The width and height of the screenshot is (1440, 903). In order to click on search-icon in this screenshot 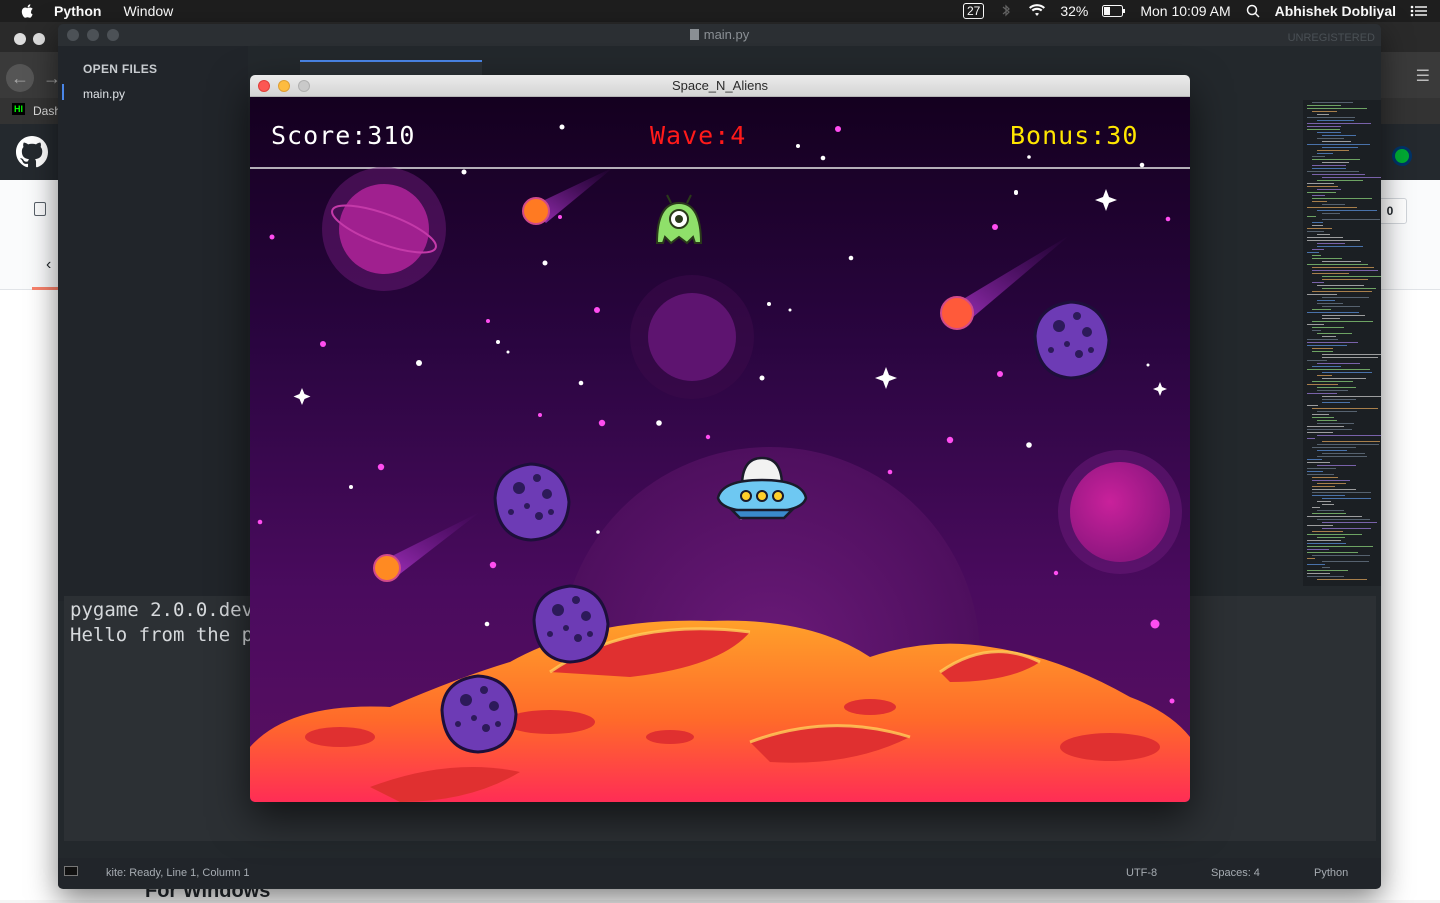, I will do `click(1253, 11)`.